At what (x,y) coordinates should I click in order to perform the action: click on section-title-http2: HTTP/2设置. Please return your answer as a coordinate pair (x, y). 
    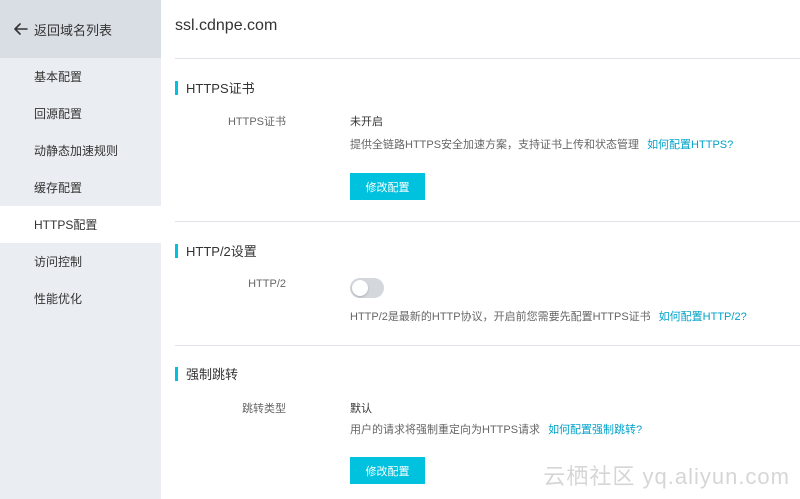
    Looking at the image, I should click on (216, 251).